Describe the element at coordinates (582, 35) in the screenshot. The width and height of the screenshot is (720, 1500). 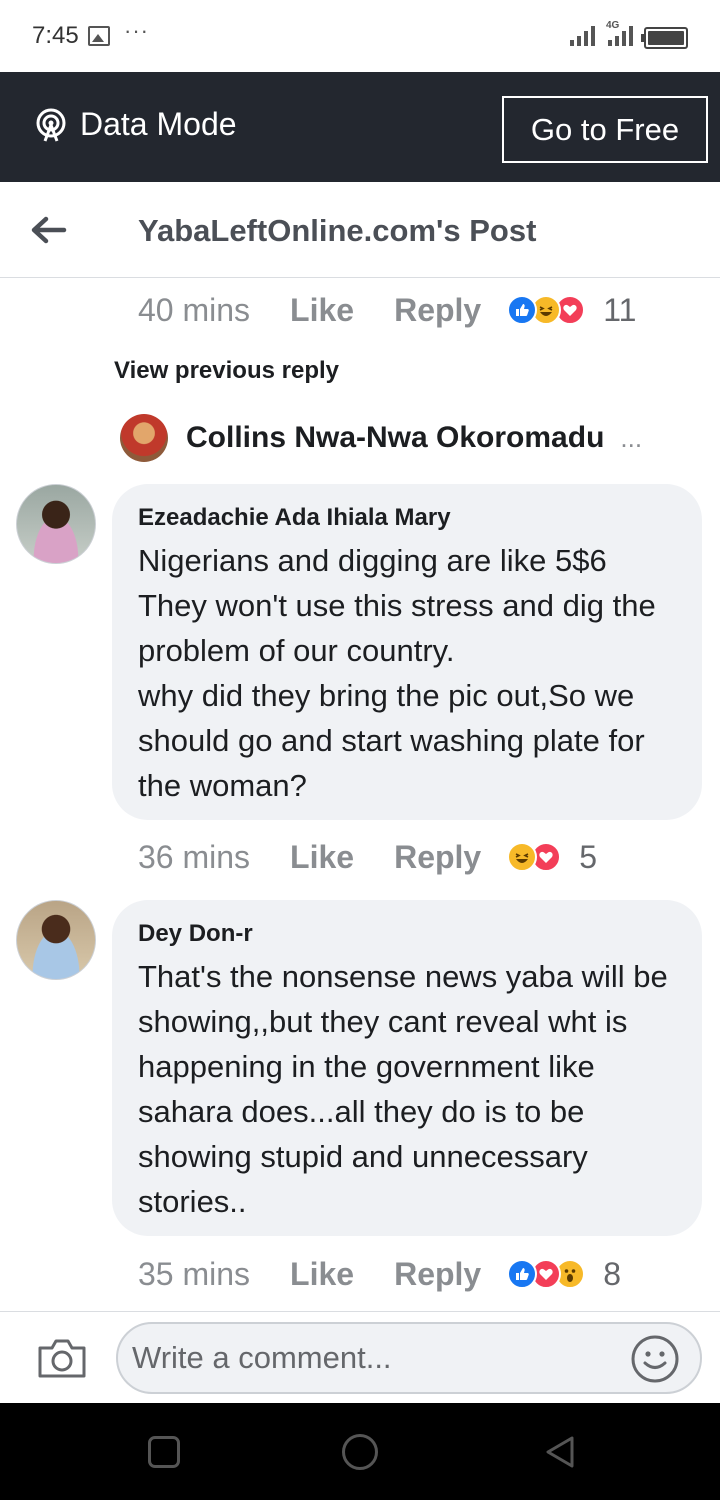
I see `signal-strength-icon` at that location.